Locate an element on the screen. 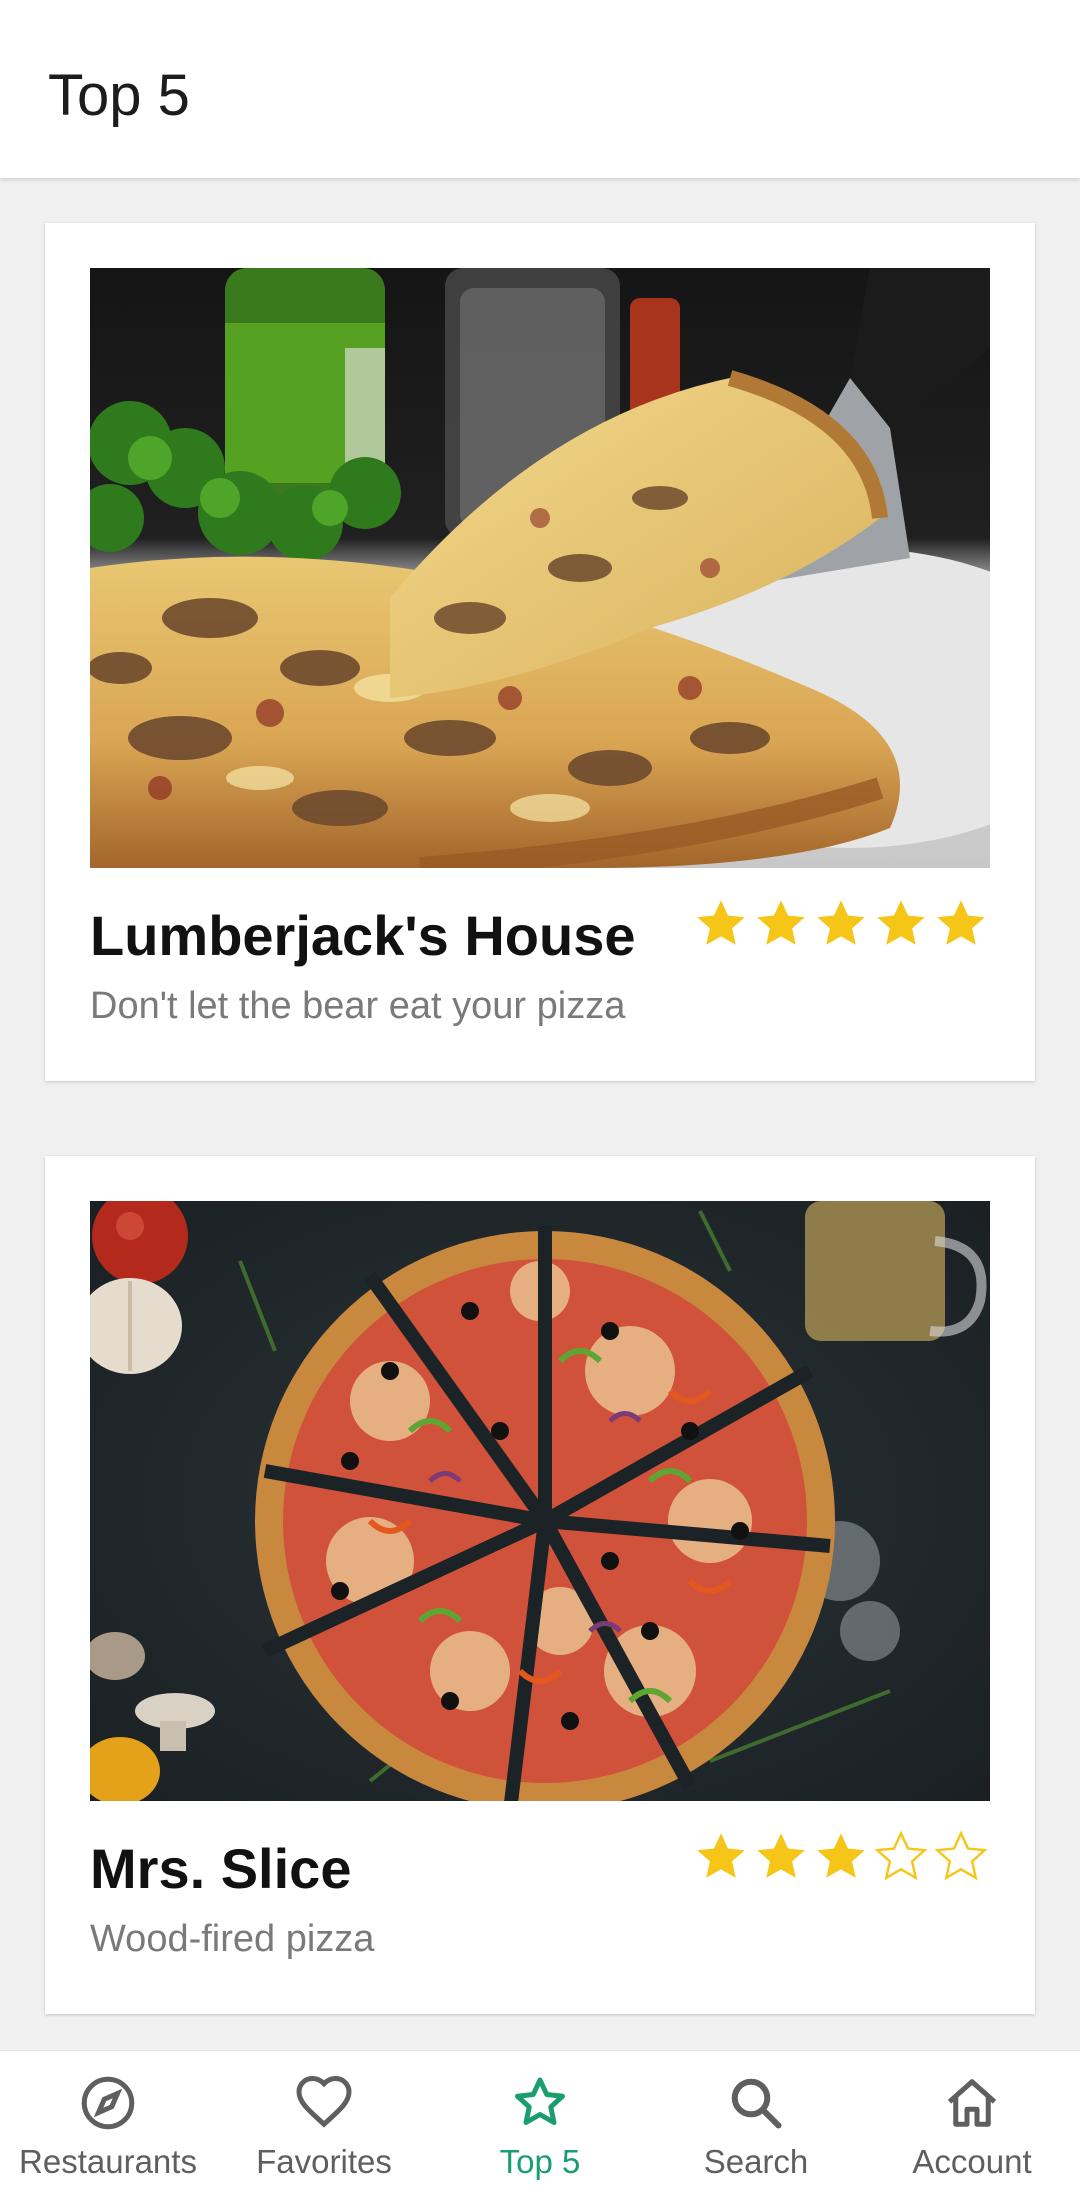 This screenshot has height=2200, width=1080. nav-label: Favorites is located at coordinates (324, 2161).